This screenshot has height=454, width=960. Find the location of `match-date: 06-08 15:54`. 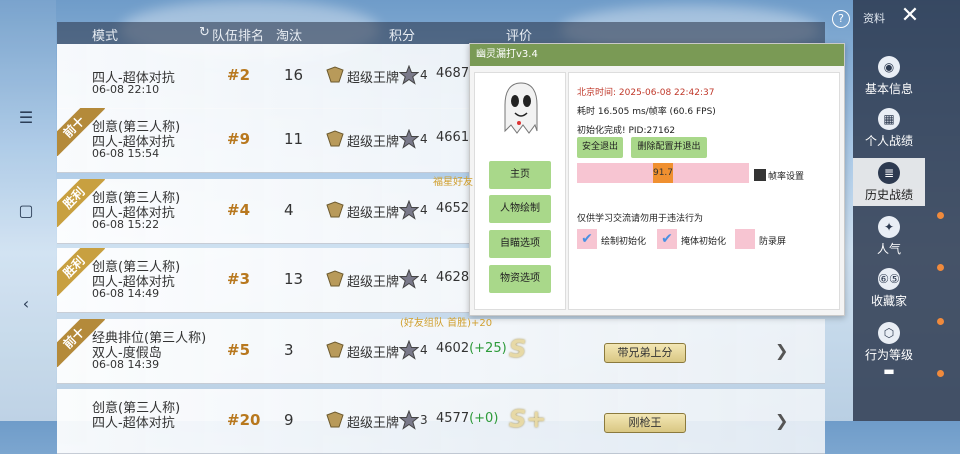

match-date: 06-08 15:54 is located at coordinates (126, 153).